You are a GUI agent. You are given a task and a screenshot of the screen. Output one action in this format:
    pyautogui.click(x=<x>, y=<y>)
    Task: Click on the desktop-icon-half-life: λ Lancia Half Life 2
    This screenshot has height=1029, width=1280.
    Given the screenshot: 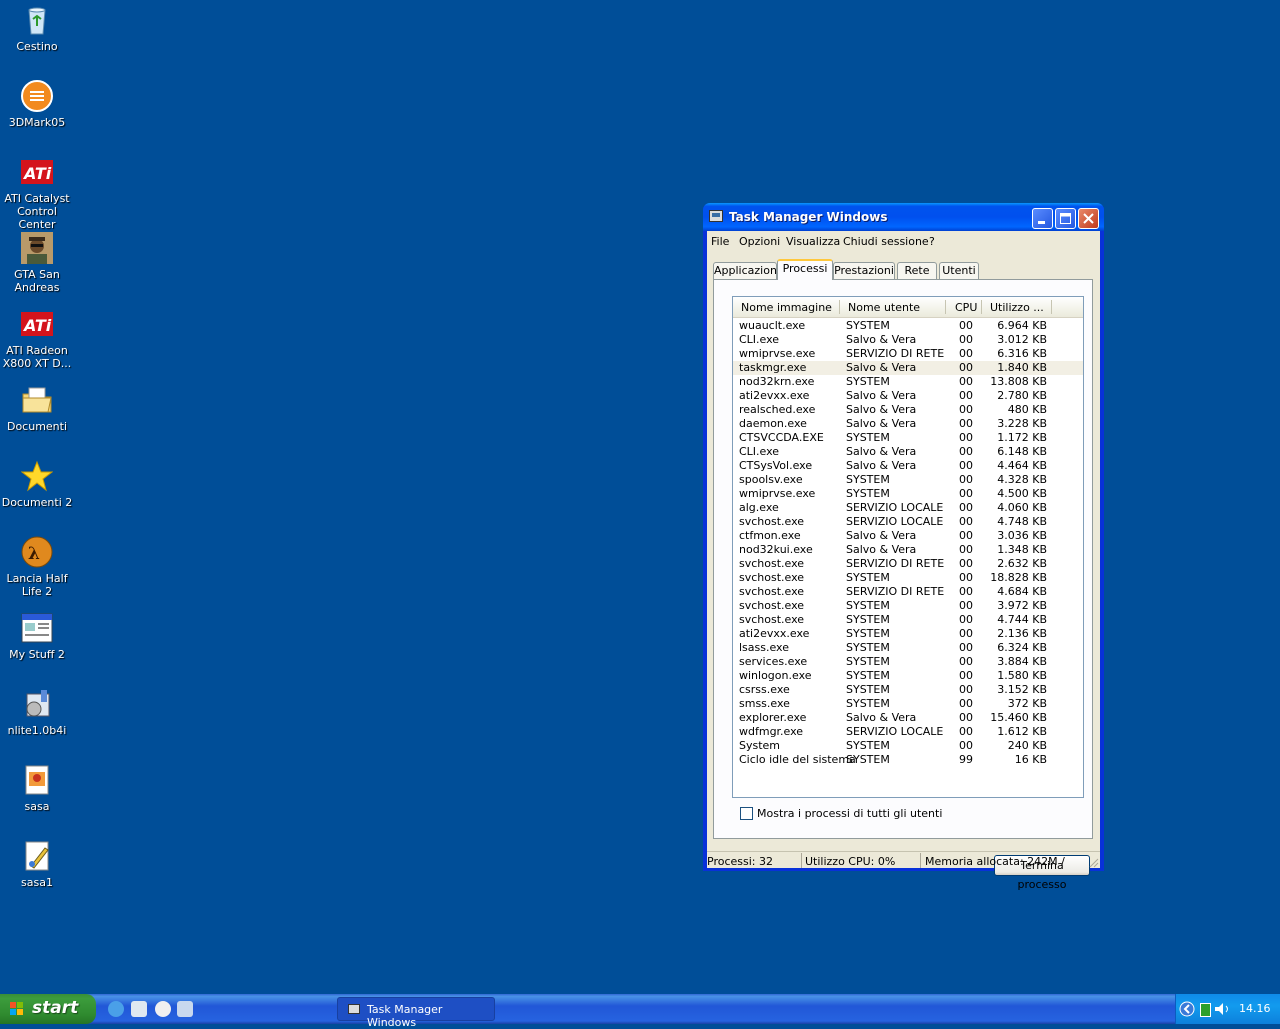 What is the action you would take?
    pyautogui.click(x=37, y=566)
    